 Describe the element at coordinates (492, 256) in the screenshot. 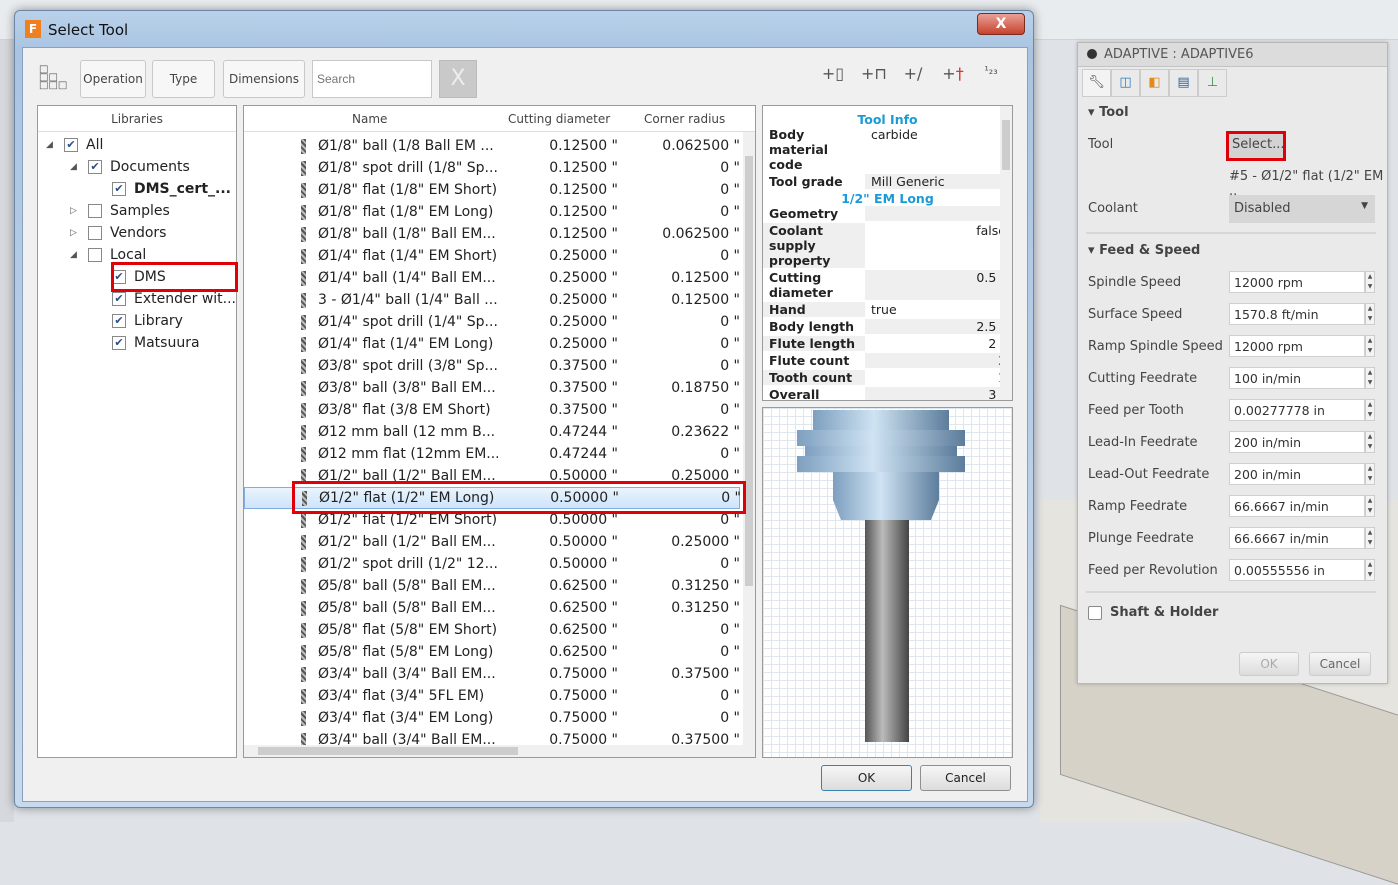

I see `tool-row: Ø1/4" flat (1/4" EM Short) 0.25000 " 0 "` at that location.